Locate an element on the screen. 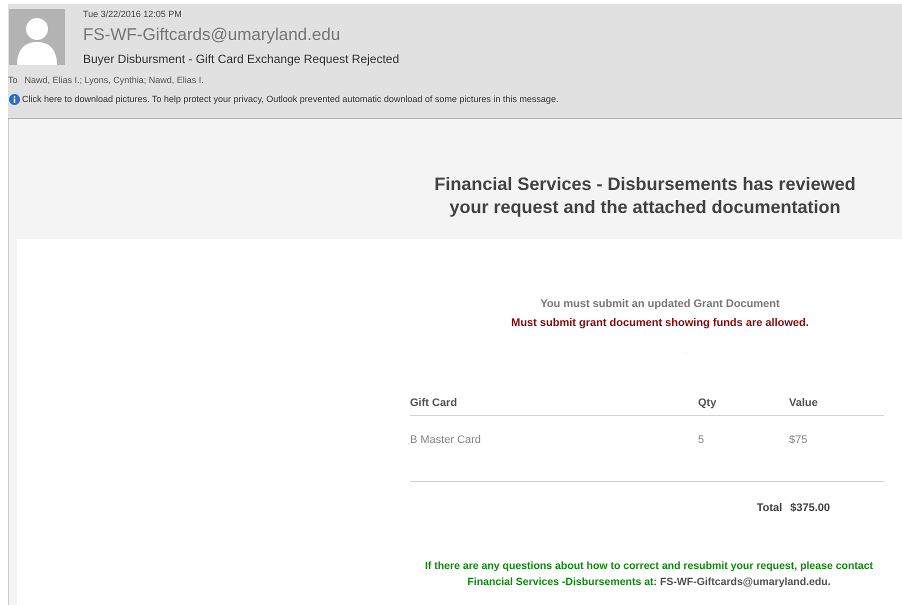  total-label: Total is located at coordinates (769, 508).